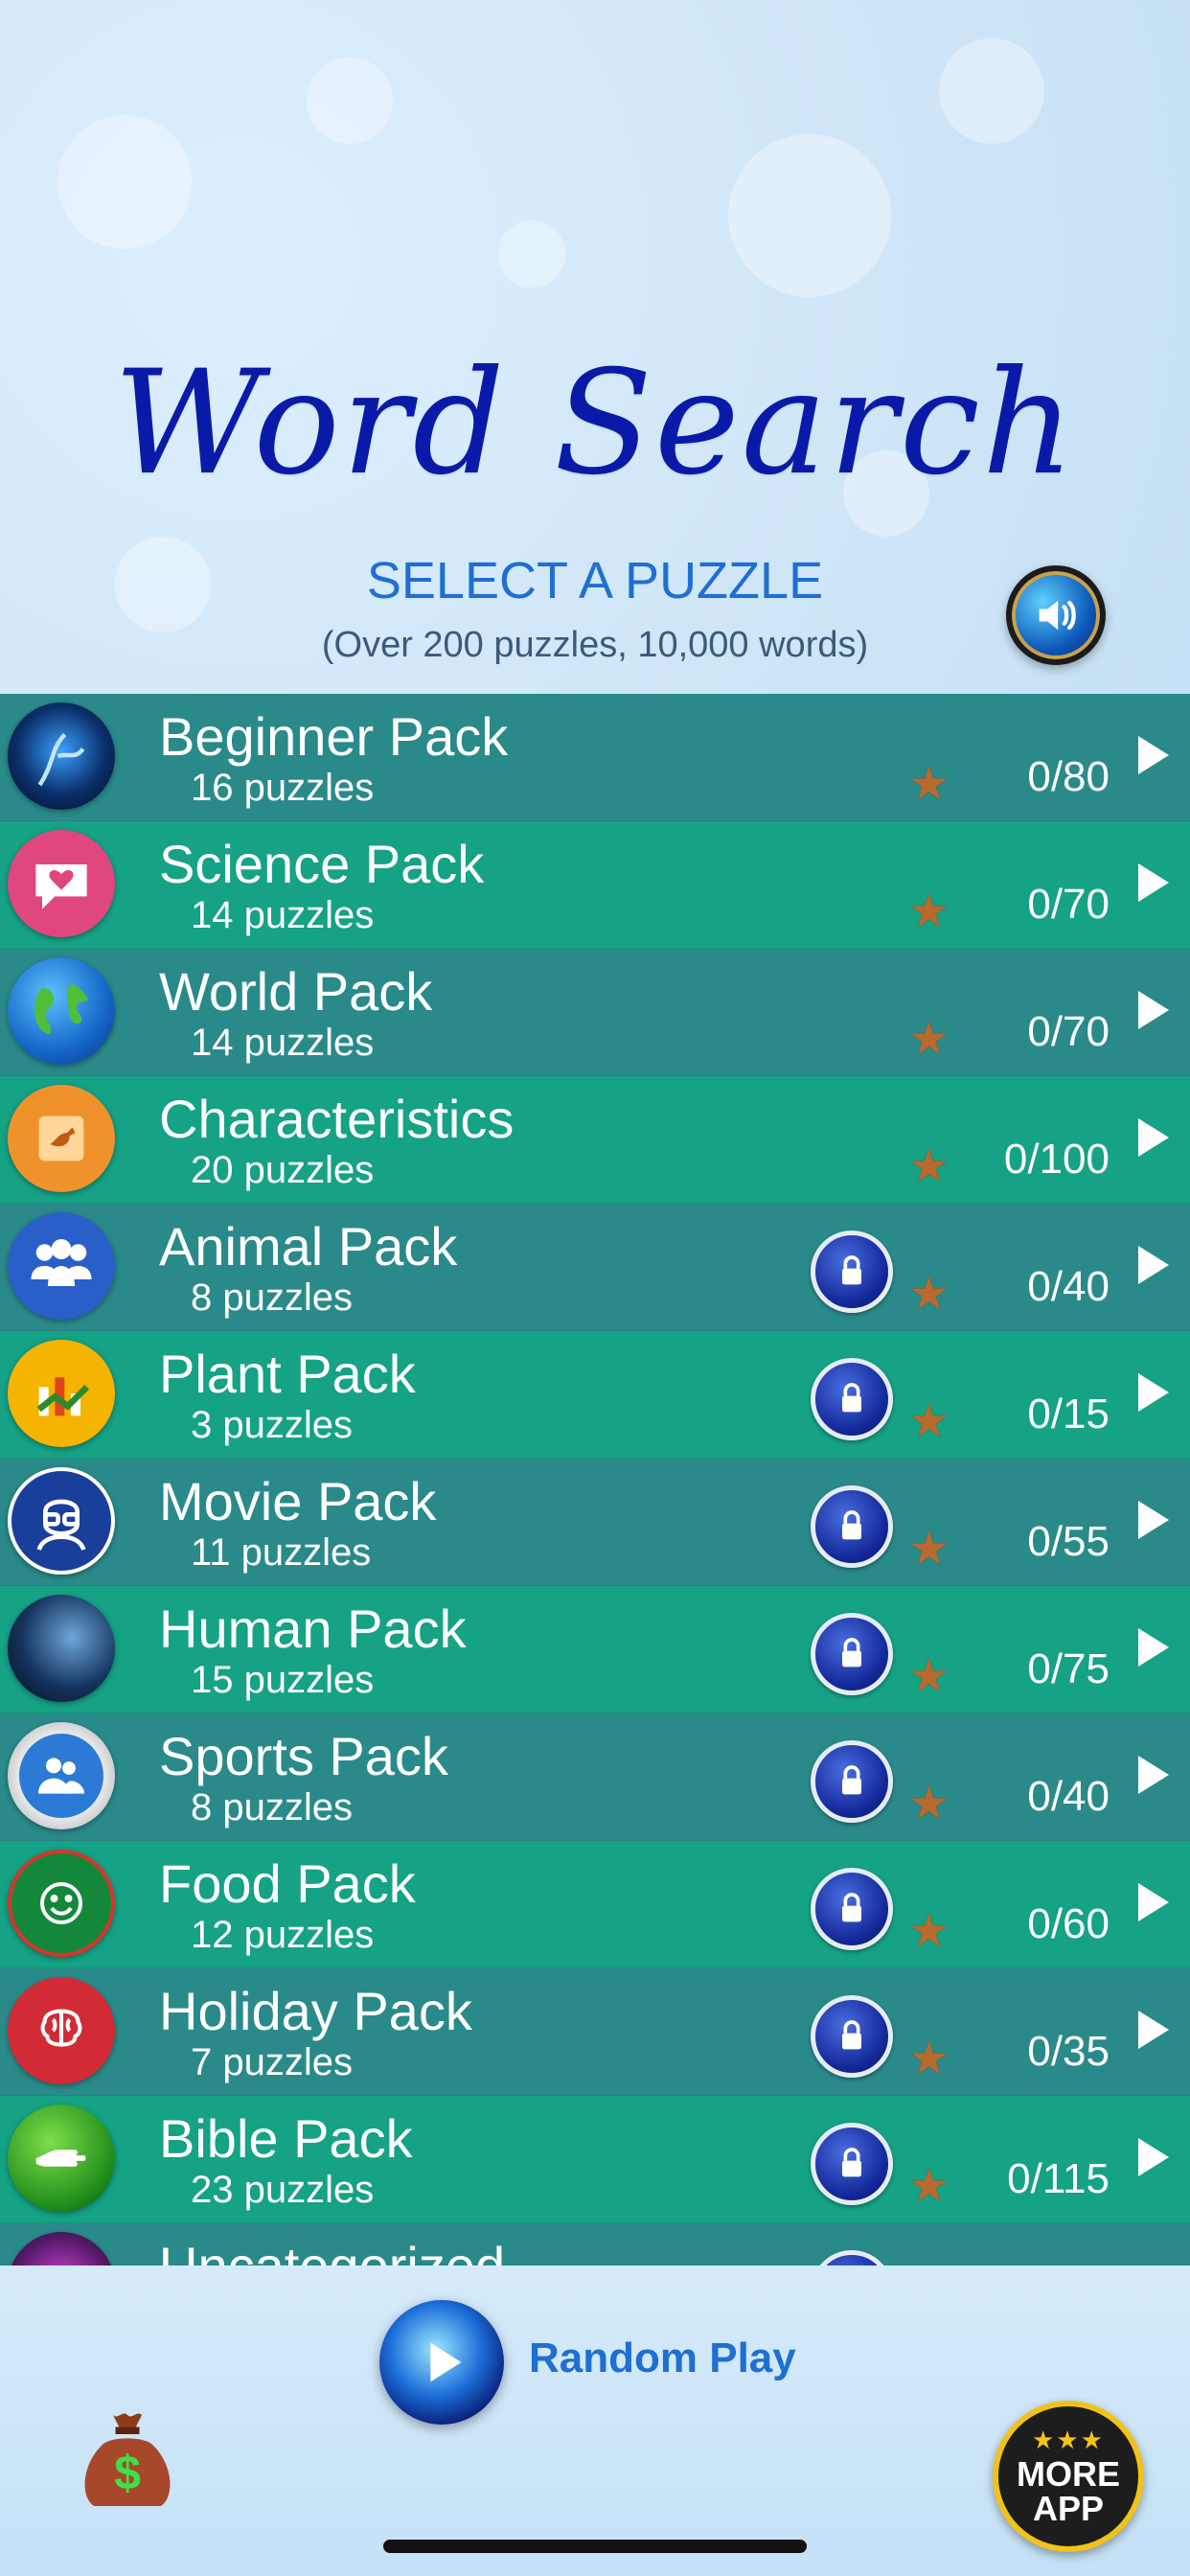 This screenshot has height=2576, width=1190. I want to click on pack-name: Beginner Pack, so click(334, 736).